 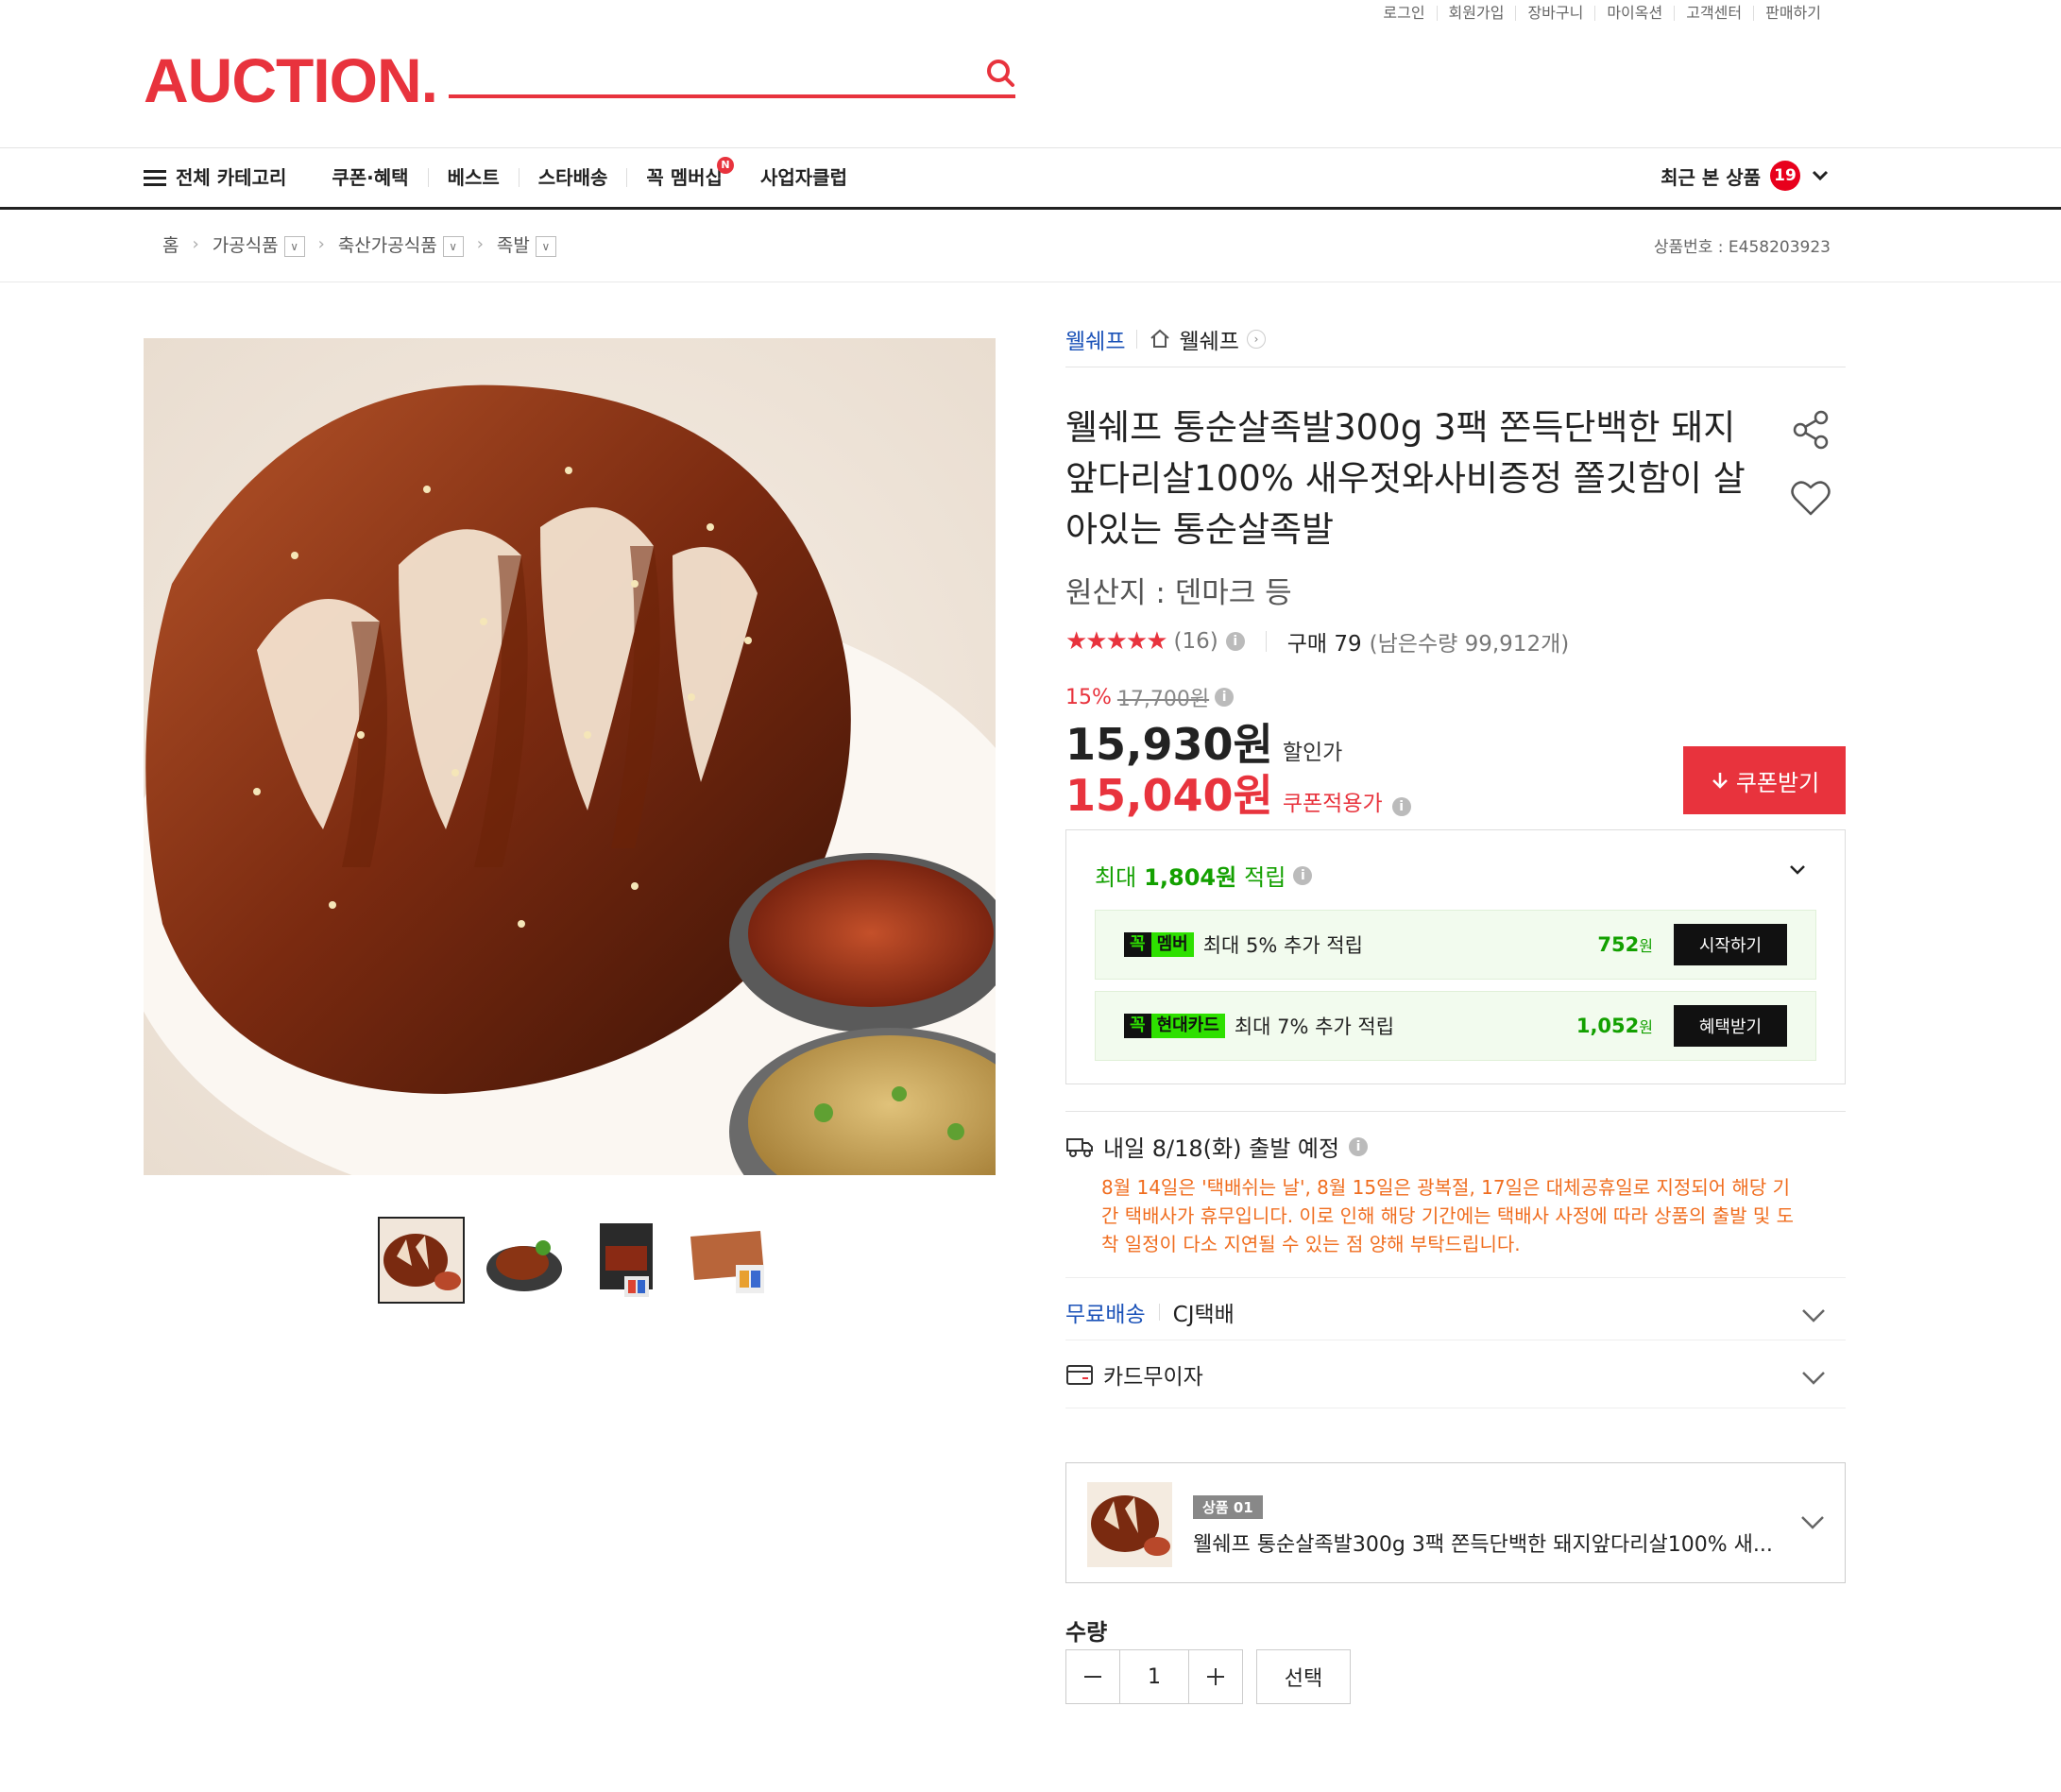 I want to click on purchase-count: 구매 79, so click(x=1324, y=644).